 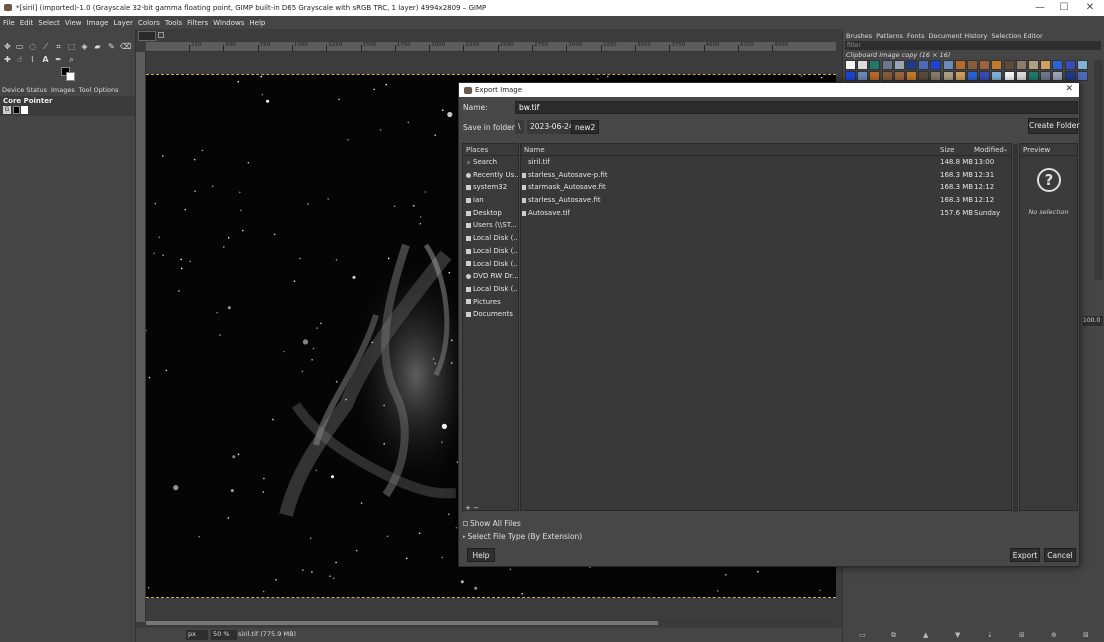 What do you see at coordinates (99, 90) in the screenshot?
I see `tab-tool-options: Tool Options` at bounding box center [99, 90].